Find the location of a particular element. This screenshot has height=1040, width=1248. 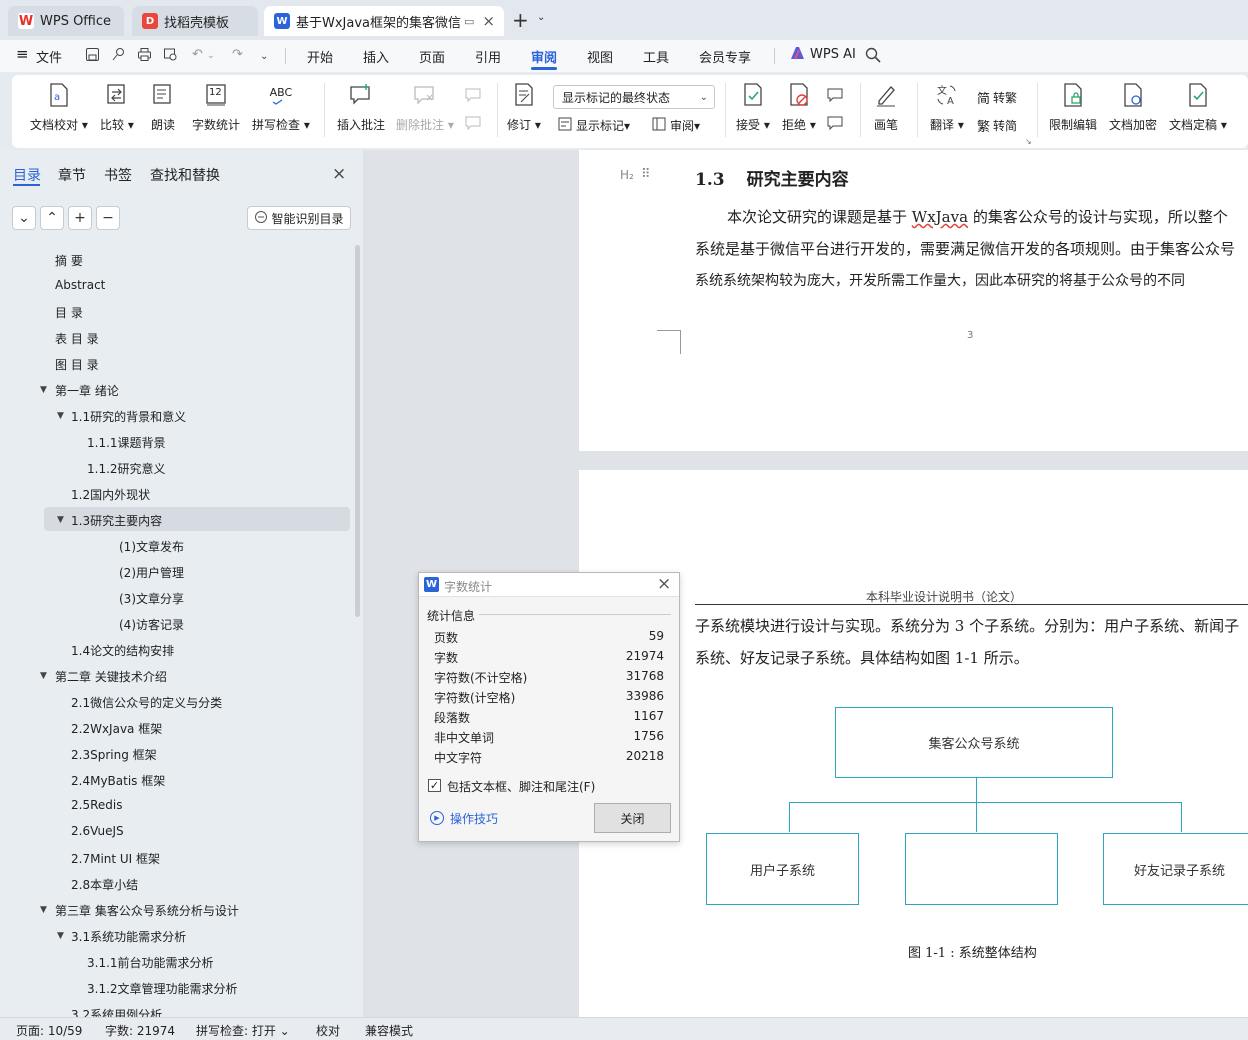

toc-item: 2.1微信公众号的定义与分类 is located at coordinates (146, 702).